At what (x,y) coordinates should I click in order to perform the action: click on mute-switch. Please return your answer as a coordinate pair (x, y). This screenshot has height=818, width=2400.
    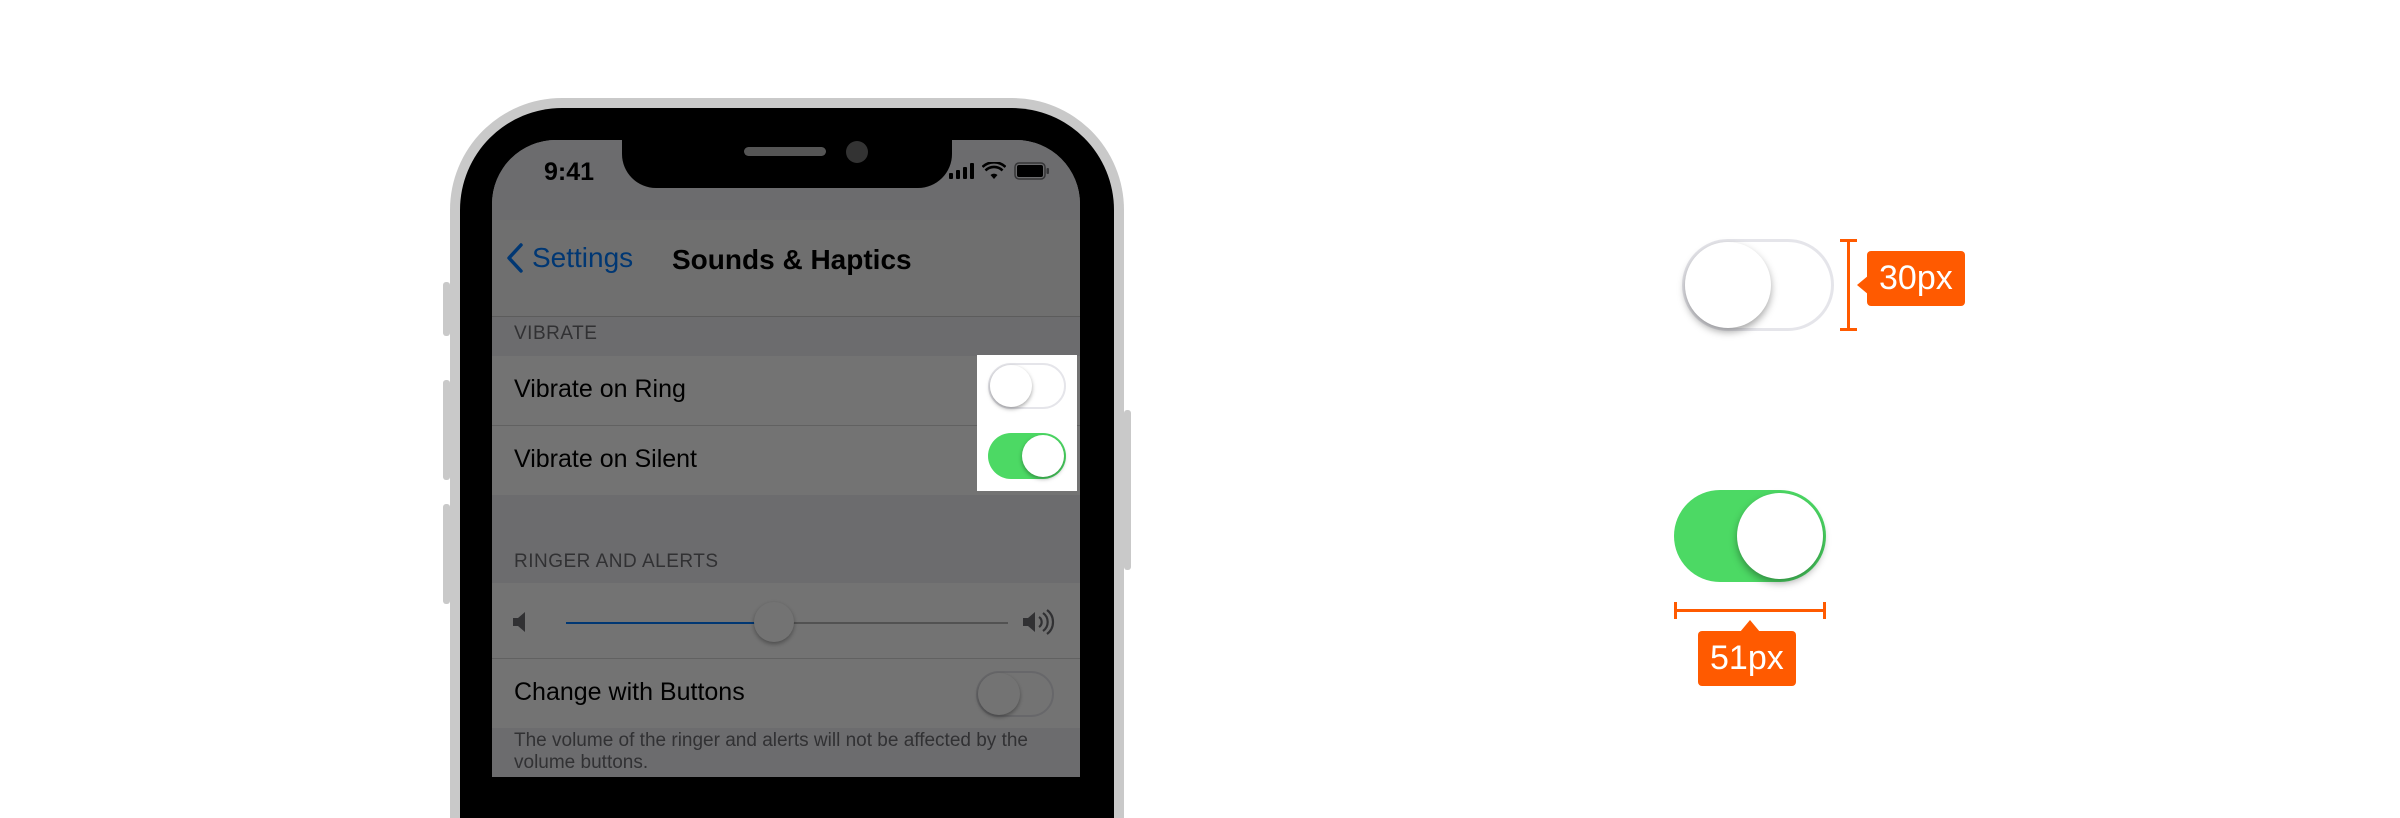
    Looking at the image, I should click on (446, 309).